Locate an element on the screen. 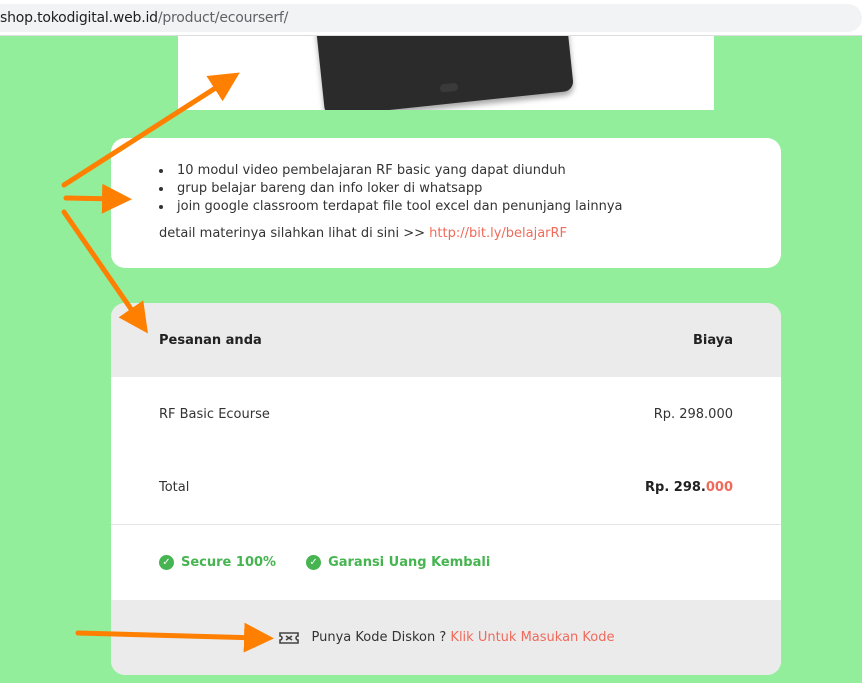  secure-badge: ✓ Secure 100% is located at coordinates (217, 562).